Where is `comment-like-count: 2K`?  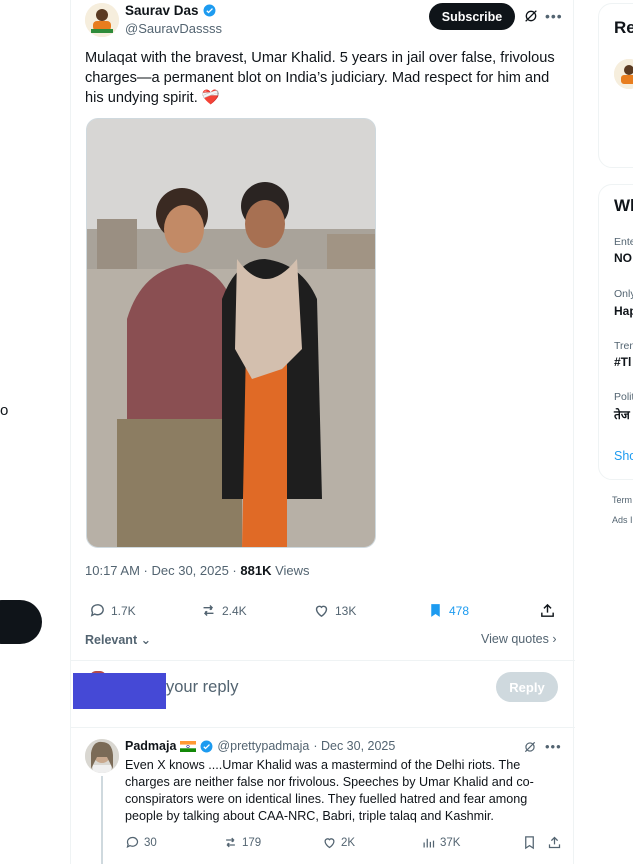 comment-like-count: 2K is located at coordinates (348, 842).